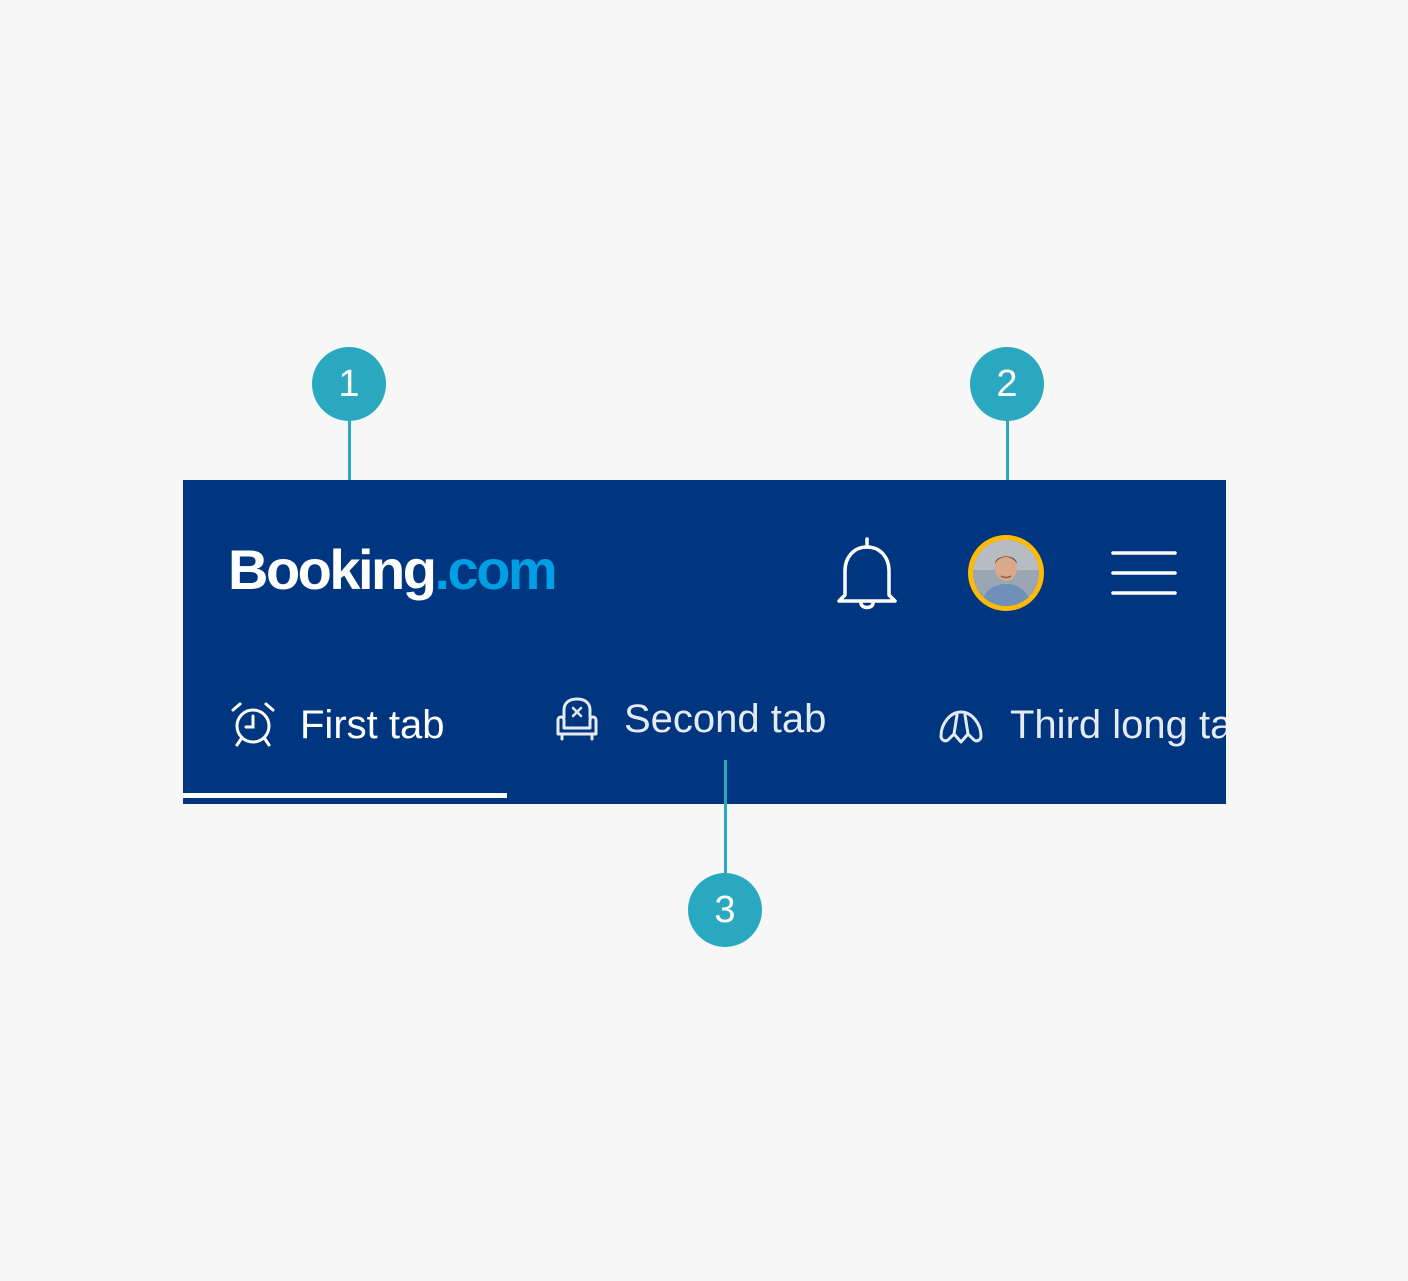 This screenshot has width=1408, height=1281. What do you see at coordinates (253, 724) in the screenshot?
I see `alarm-clock-icon` at bounding box center [253, 724].